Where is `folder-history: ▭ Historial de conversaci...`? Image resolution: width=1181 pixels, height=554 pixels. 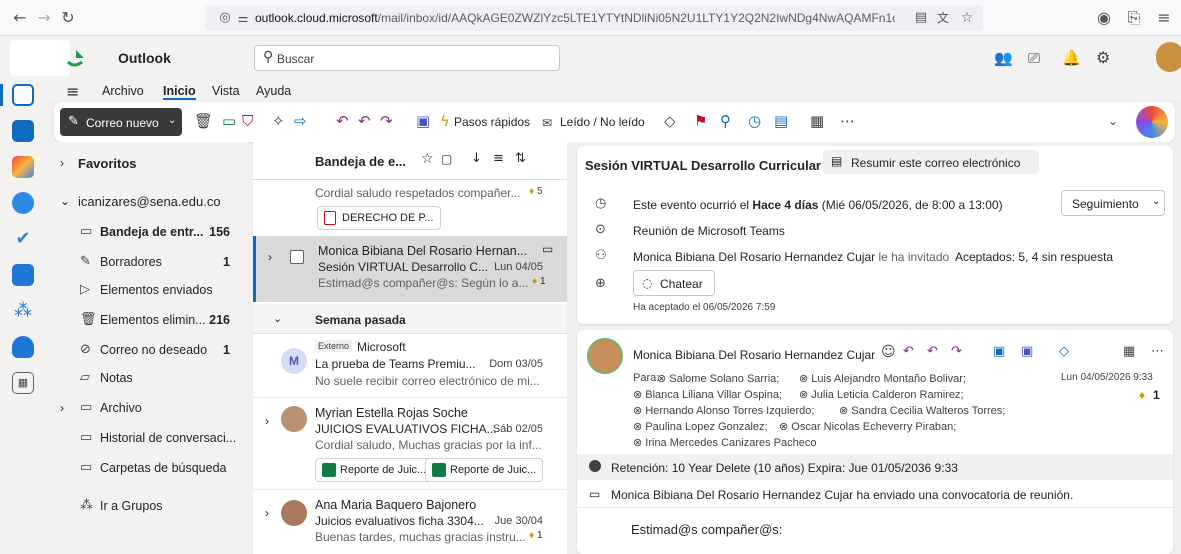
folder-history: ▭ Historial de conversaci... is located at coordinates (148, 438).